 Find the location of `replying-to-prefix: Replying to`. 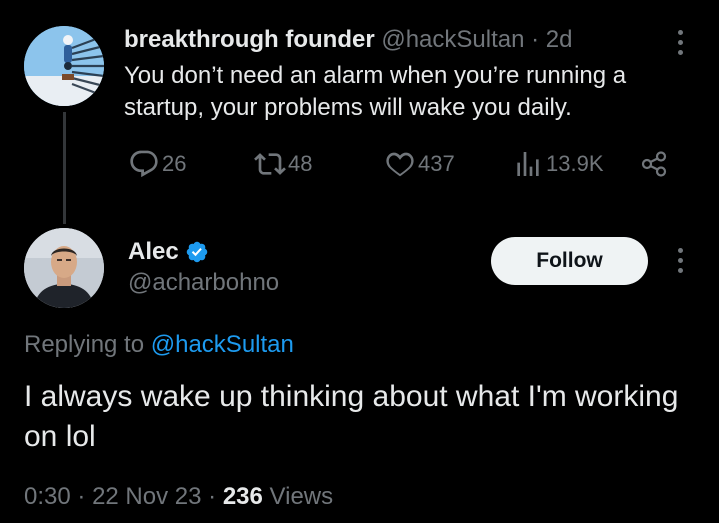

replying-to-prefix: Replying to is located at coordinates (84, 344).